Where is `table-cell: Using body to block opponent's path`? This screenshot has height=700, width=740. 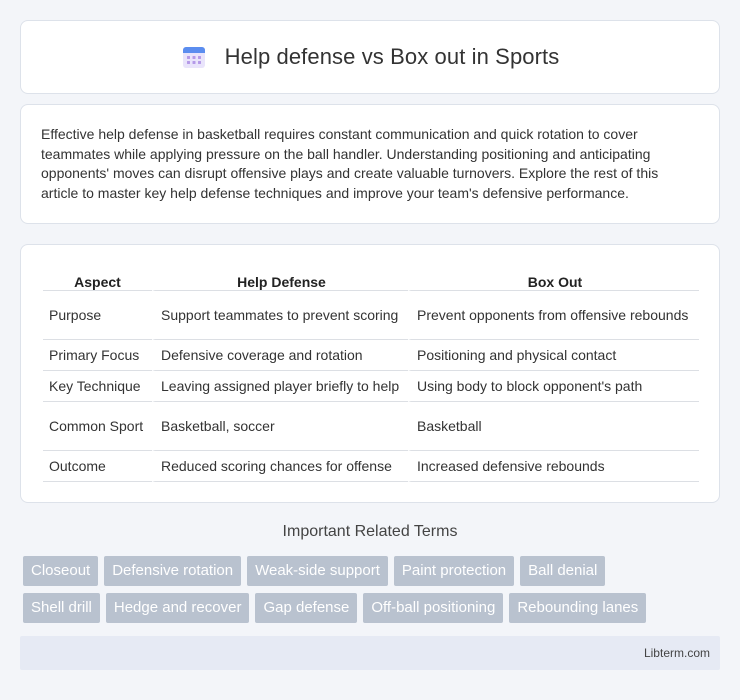 table-cell: Using body to block opponent's path is located at coordinates (553, 386).